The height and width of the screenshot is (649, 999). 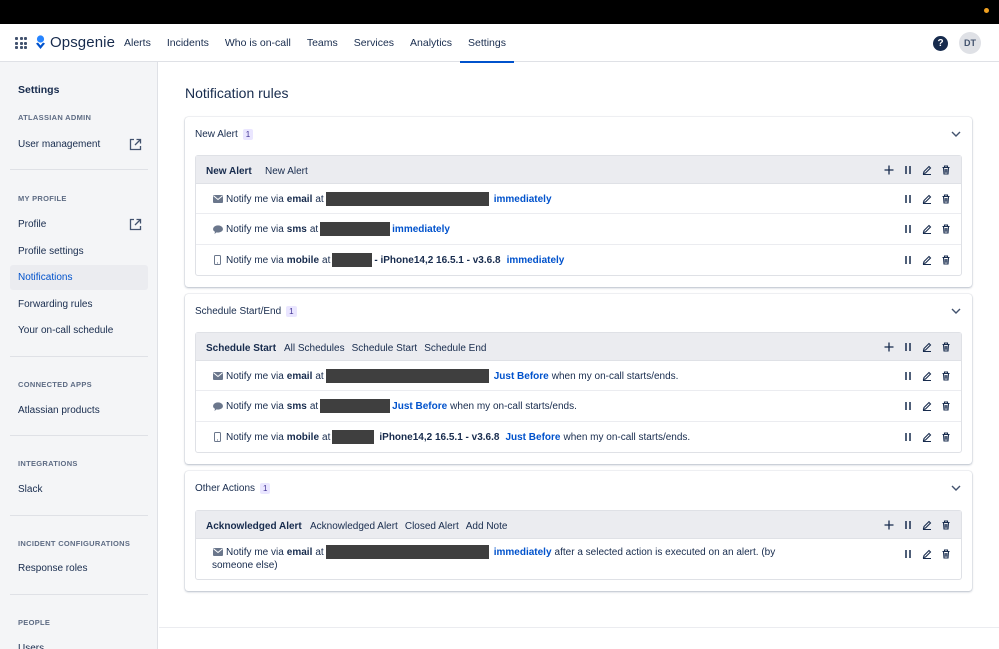 I want to click on mobile-icon, so click(x=217, y=260).